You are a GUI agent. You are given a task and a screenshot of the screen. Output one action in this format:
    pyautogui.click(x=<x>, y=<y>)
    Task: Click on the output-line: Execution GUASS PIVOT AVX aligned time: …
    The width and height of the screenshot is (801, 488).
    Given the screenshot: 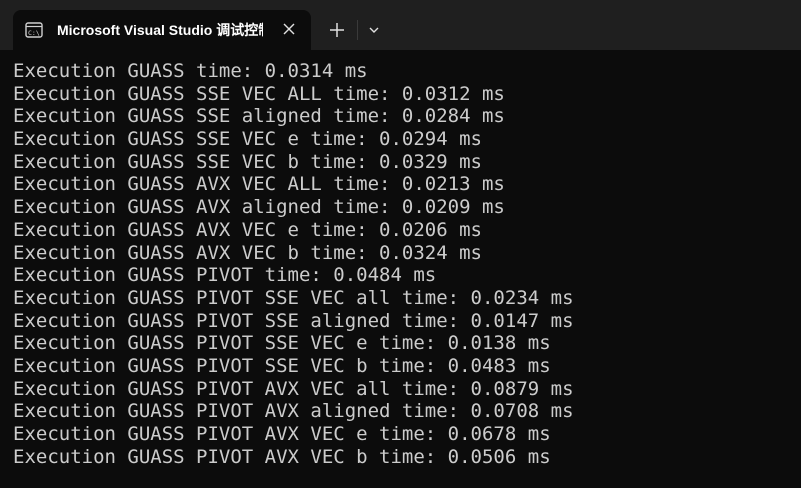 What is the action you would take?
    pyautogui.click(x=293, y=411)
    